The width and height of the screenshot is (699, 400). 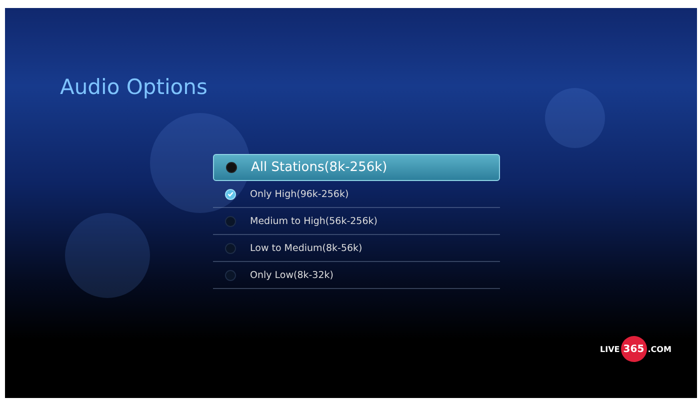 What do you see at coordinates (660, 349) in the screenshot?
I see `logo-text: .COM` at bounding box center [660, 349].